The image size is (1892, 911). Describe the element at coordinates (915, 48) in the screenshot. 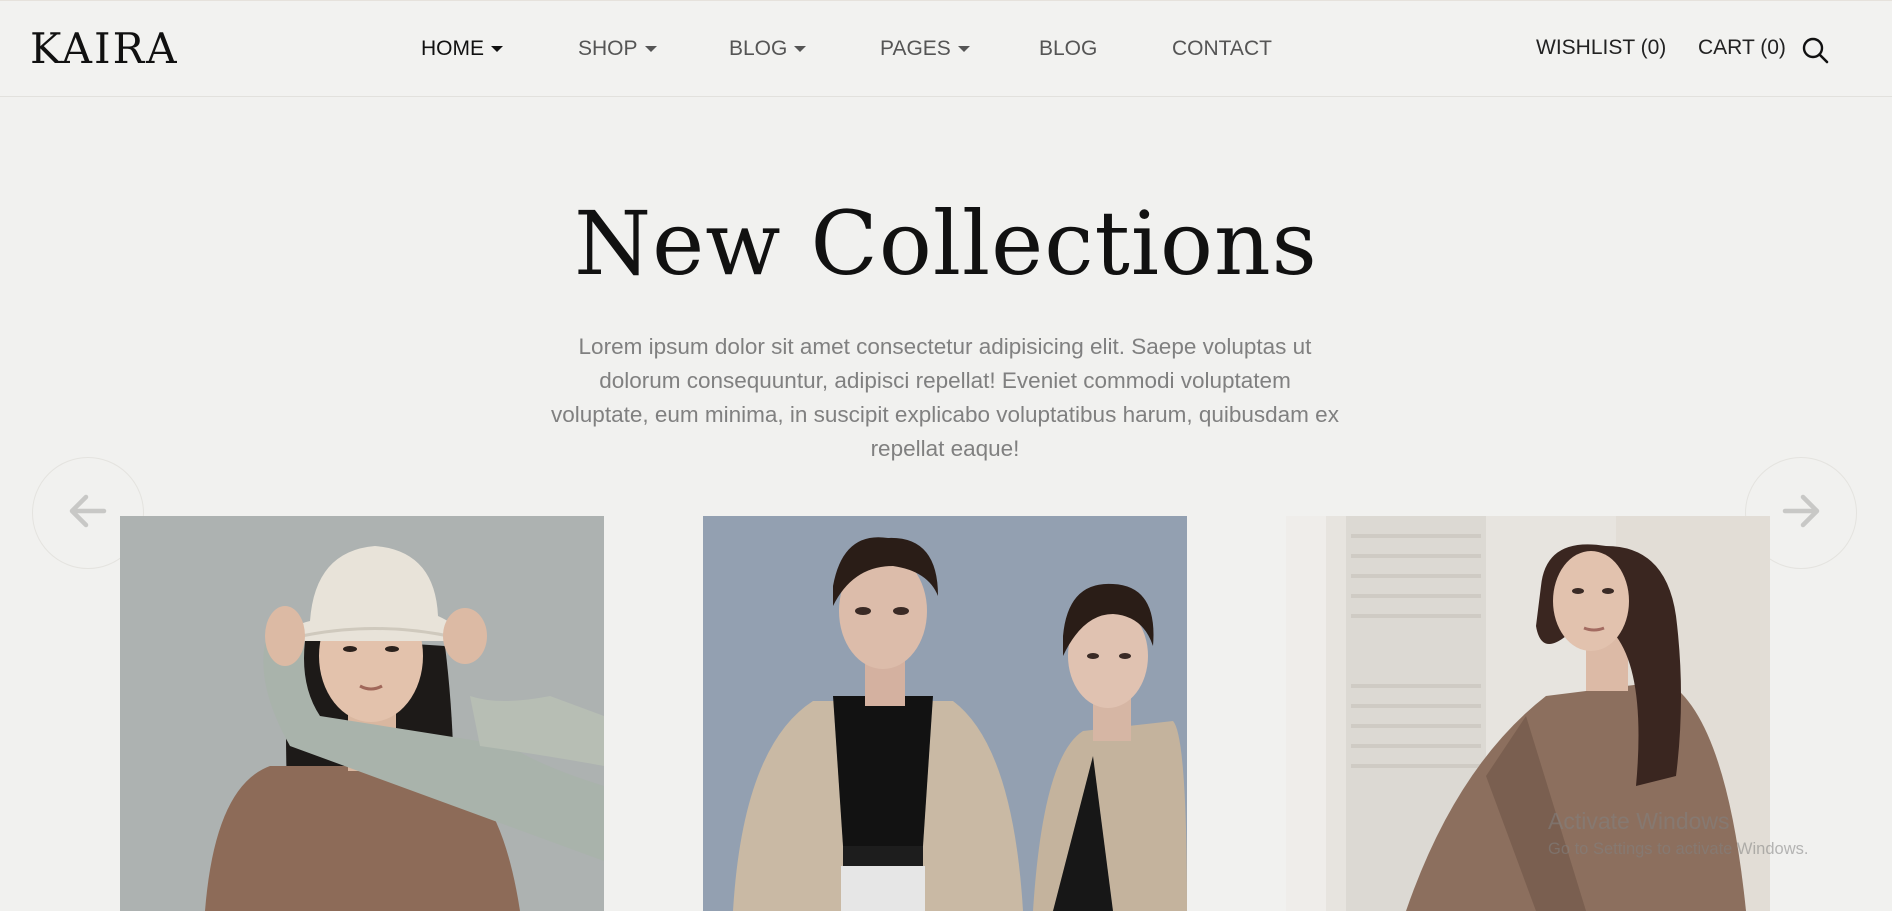

I see `nav-item-label: PAGES` at that location.